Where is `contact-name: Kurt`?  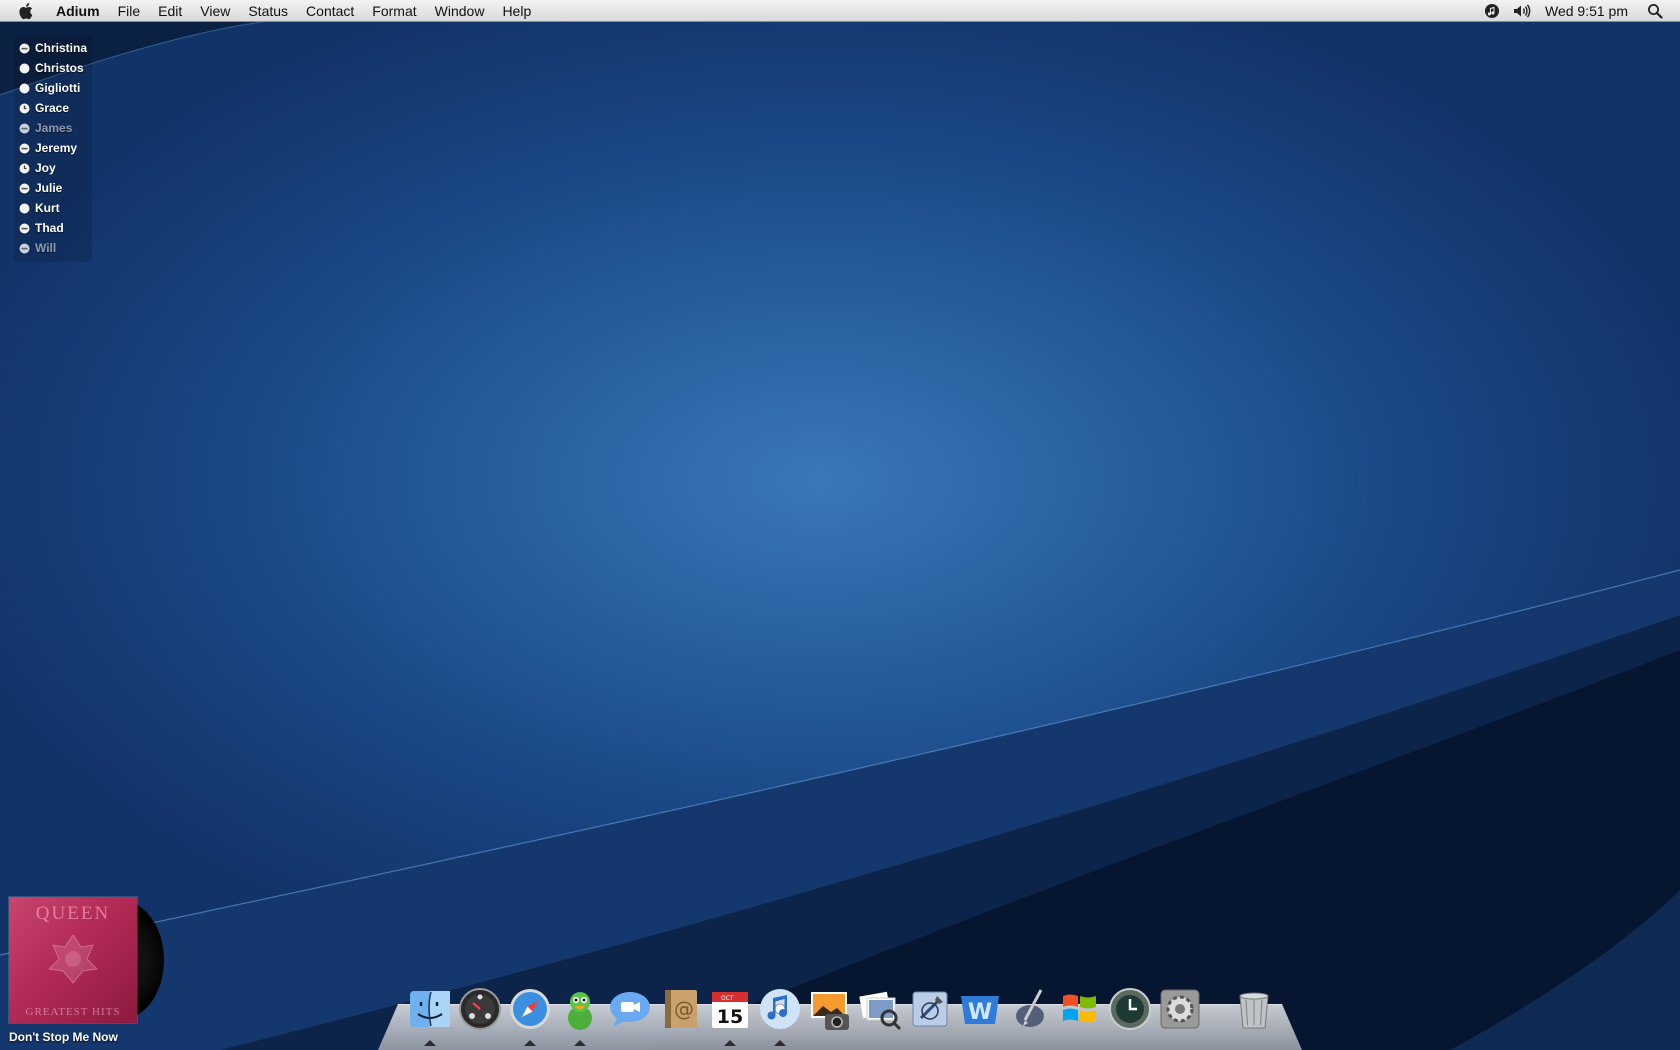
contact-name: Kurt is located at coordinates (47, 208).